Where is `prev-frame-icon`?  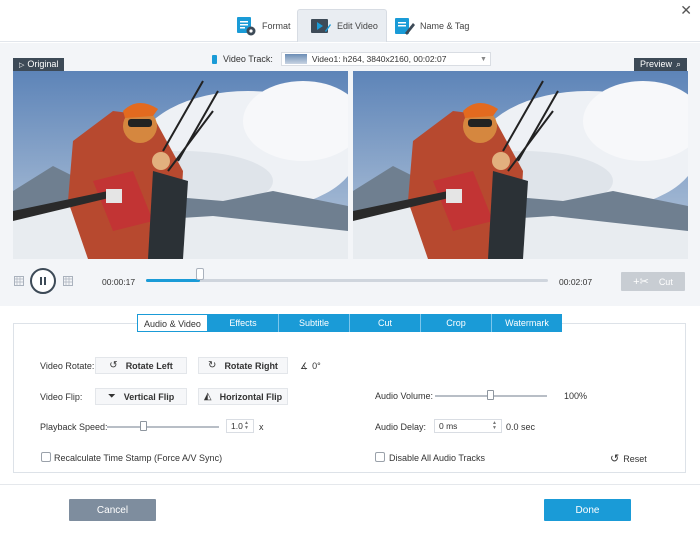 prev-frame-icon is located at coordinates (19, 282).